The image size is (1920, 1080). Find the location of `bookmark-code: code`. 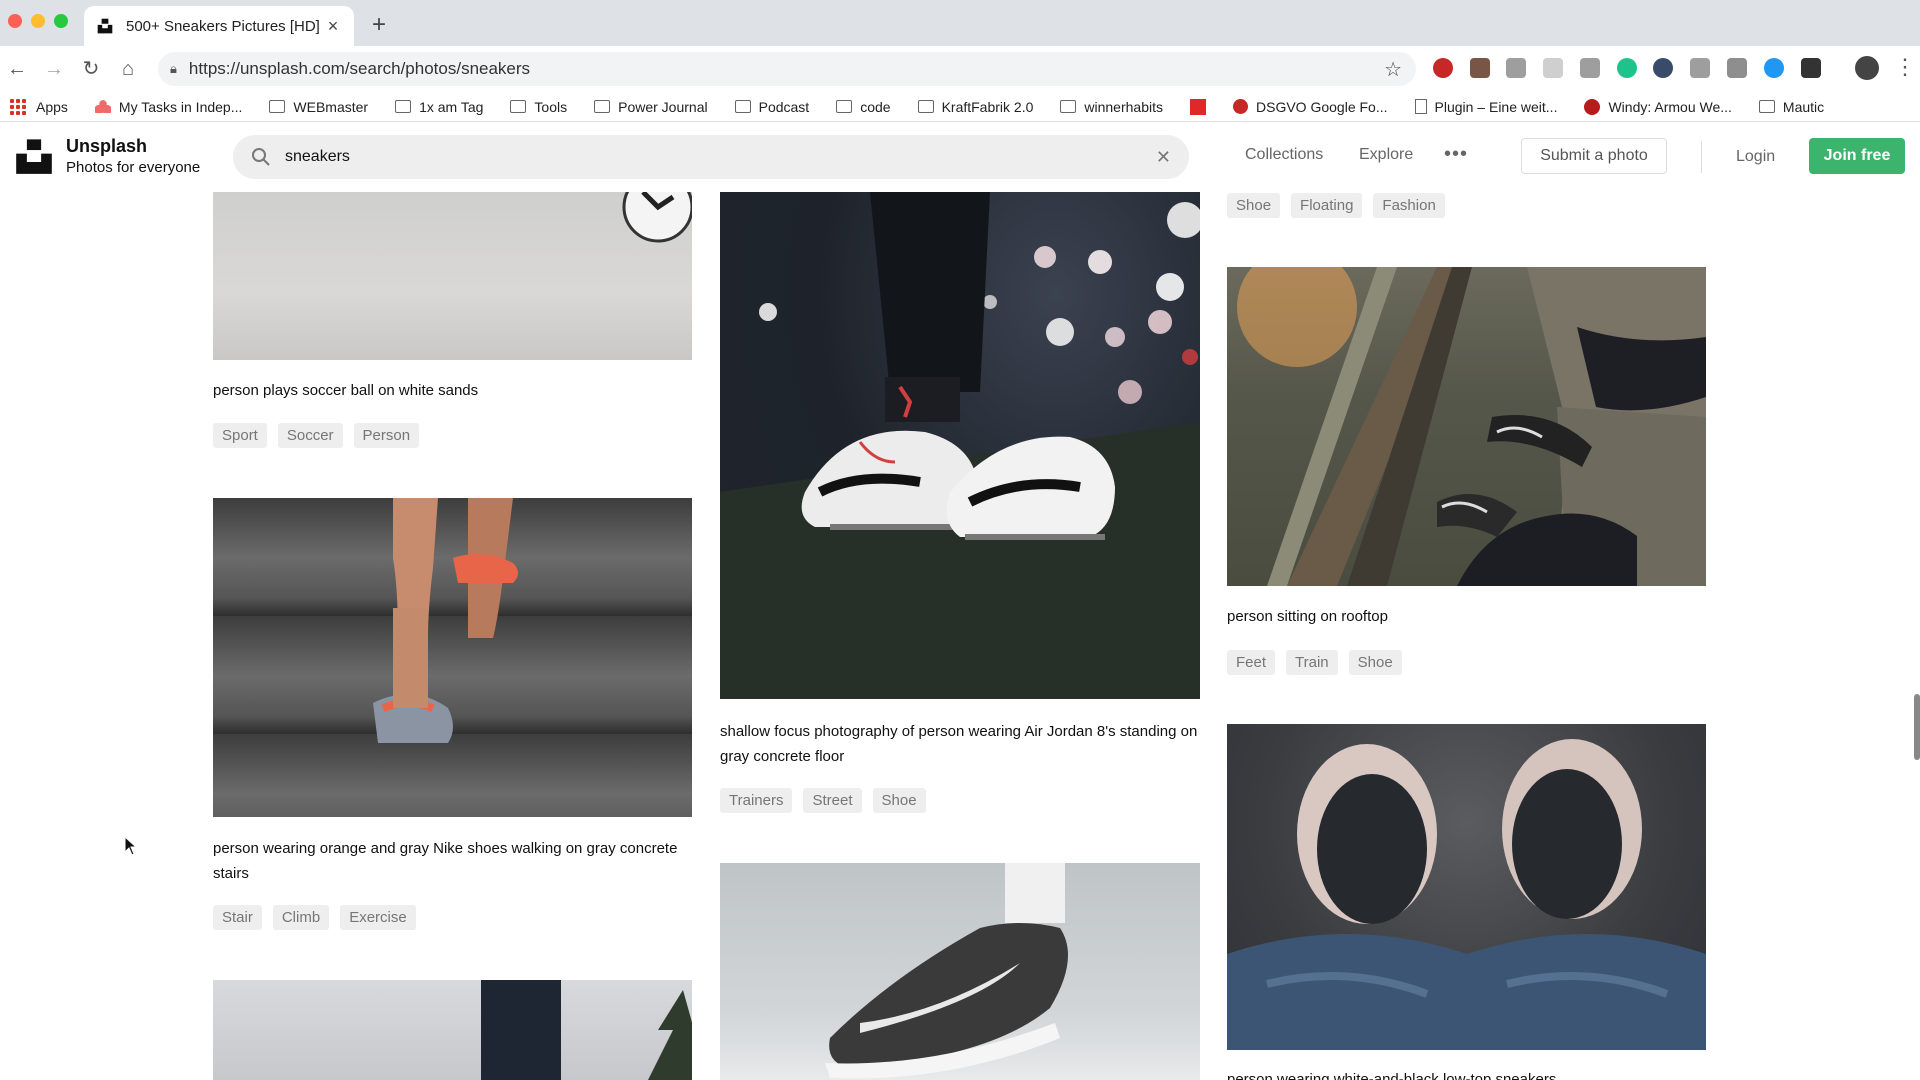

bookmark-code: code is located at coordinates (863, 107).